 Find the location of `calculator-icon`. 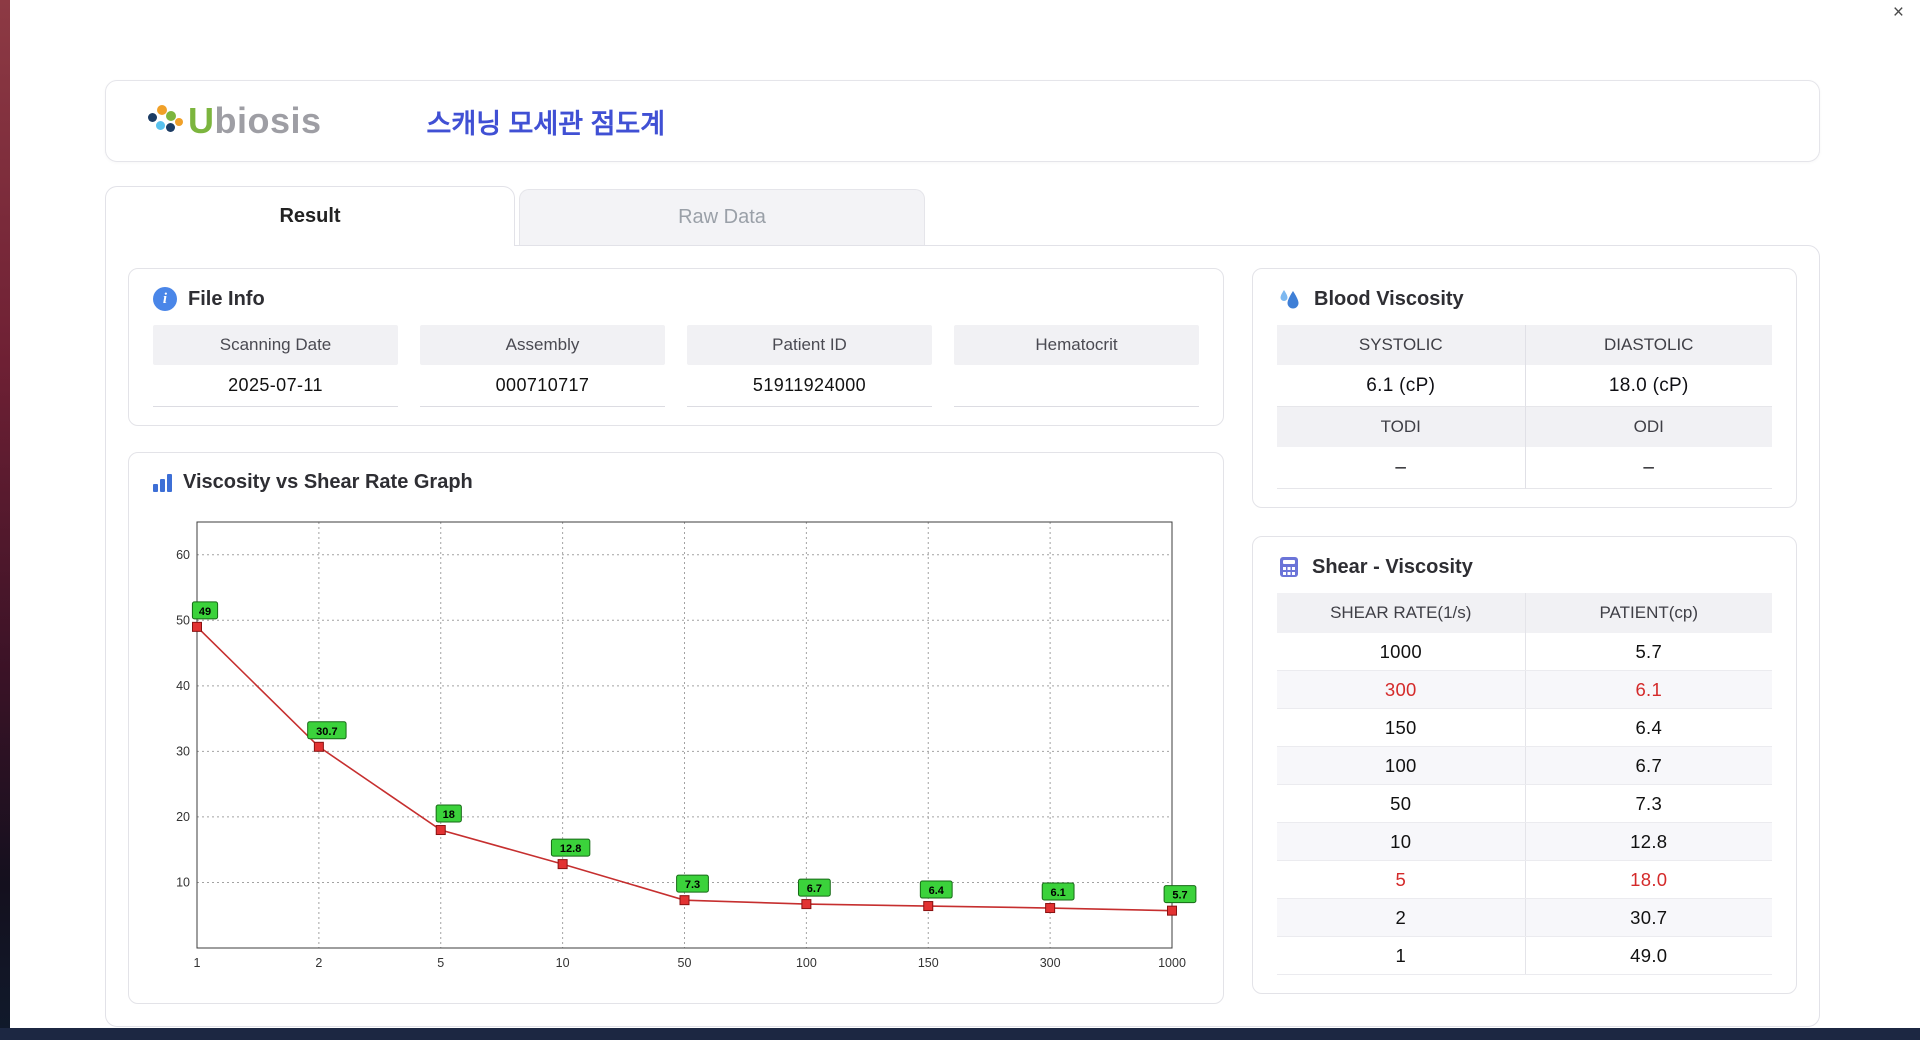

calculator-icon is located at coordinates (1289, 567).